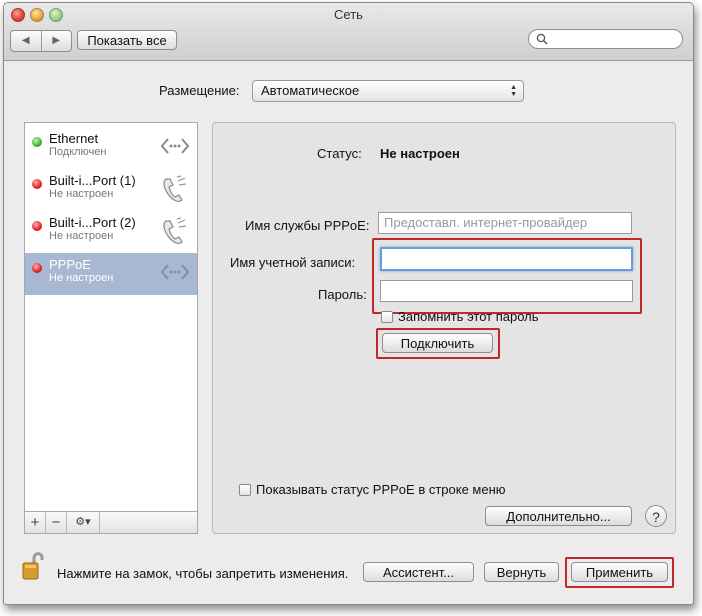 The height and width of the screenshot is (616, 702). What do you see at coordinates (37, 142) in the screenshot?
I see `status-dot-green` at bounding box center [37, 142].